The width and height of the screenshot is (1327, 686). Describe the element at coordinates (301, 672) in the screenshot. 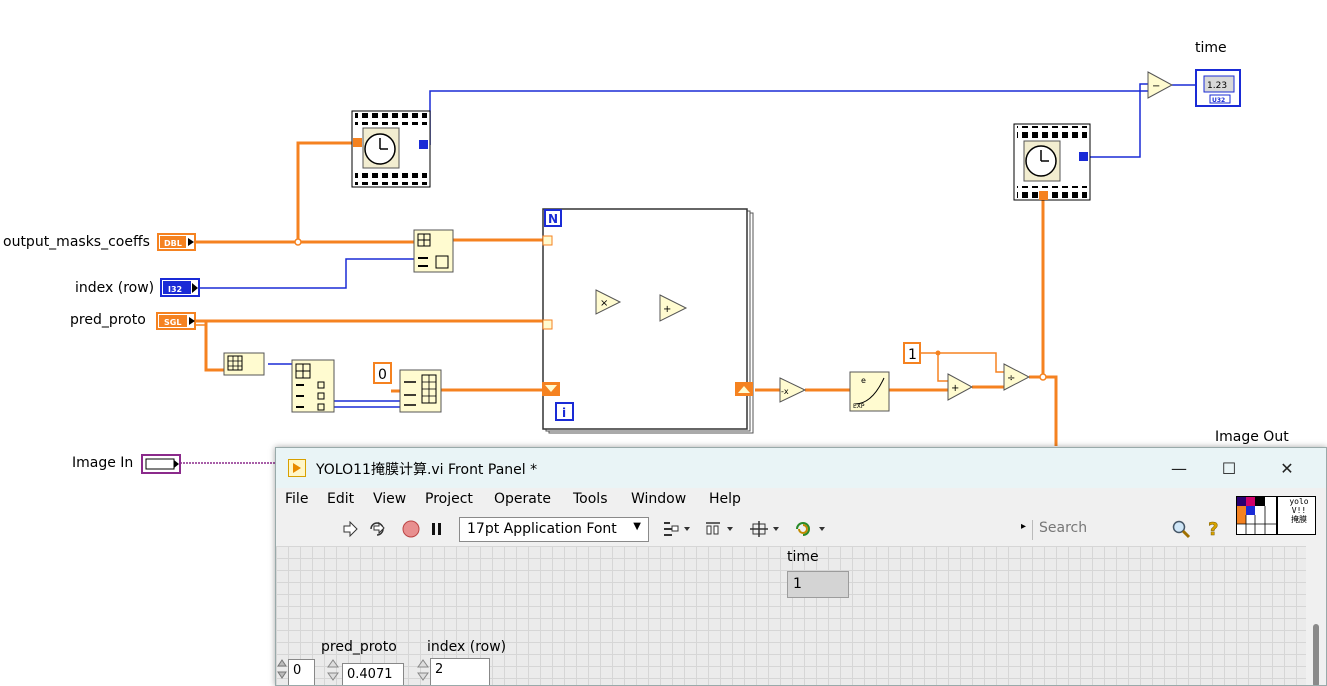

I see `array-index-control: 0` at that location.